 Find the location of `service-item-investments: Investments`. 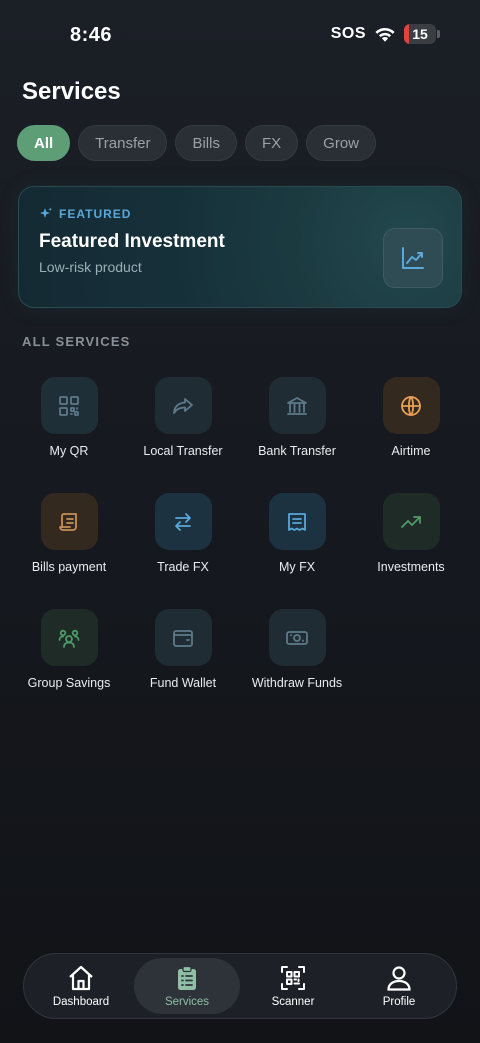

service-item-investments: Investments is located at coordinates (411, 551).